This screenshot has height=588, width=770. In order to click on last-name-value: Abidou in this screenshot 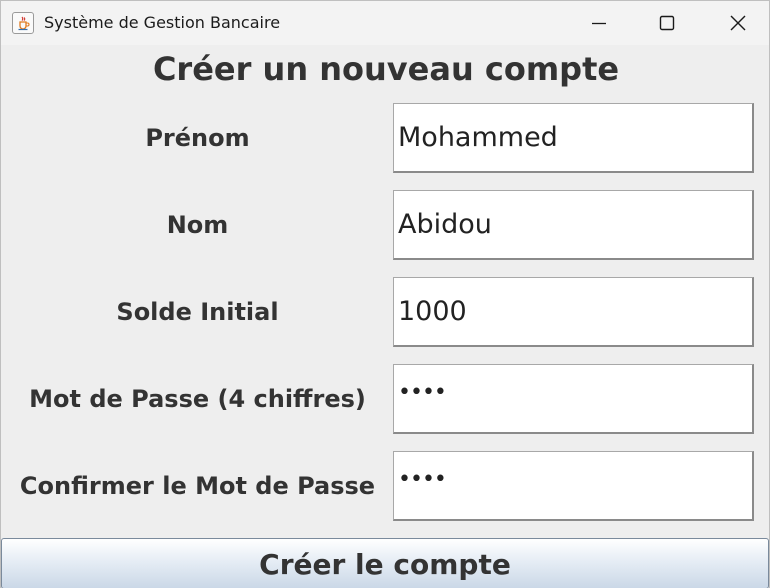, I will do `click(445, 224)`.